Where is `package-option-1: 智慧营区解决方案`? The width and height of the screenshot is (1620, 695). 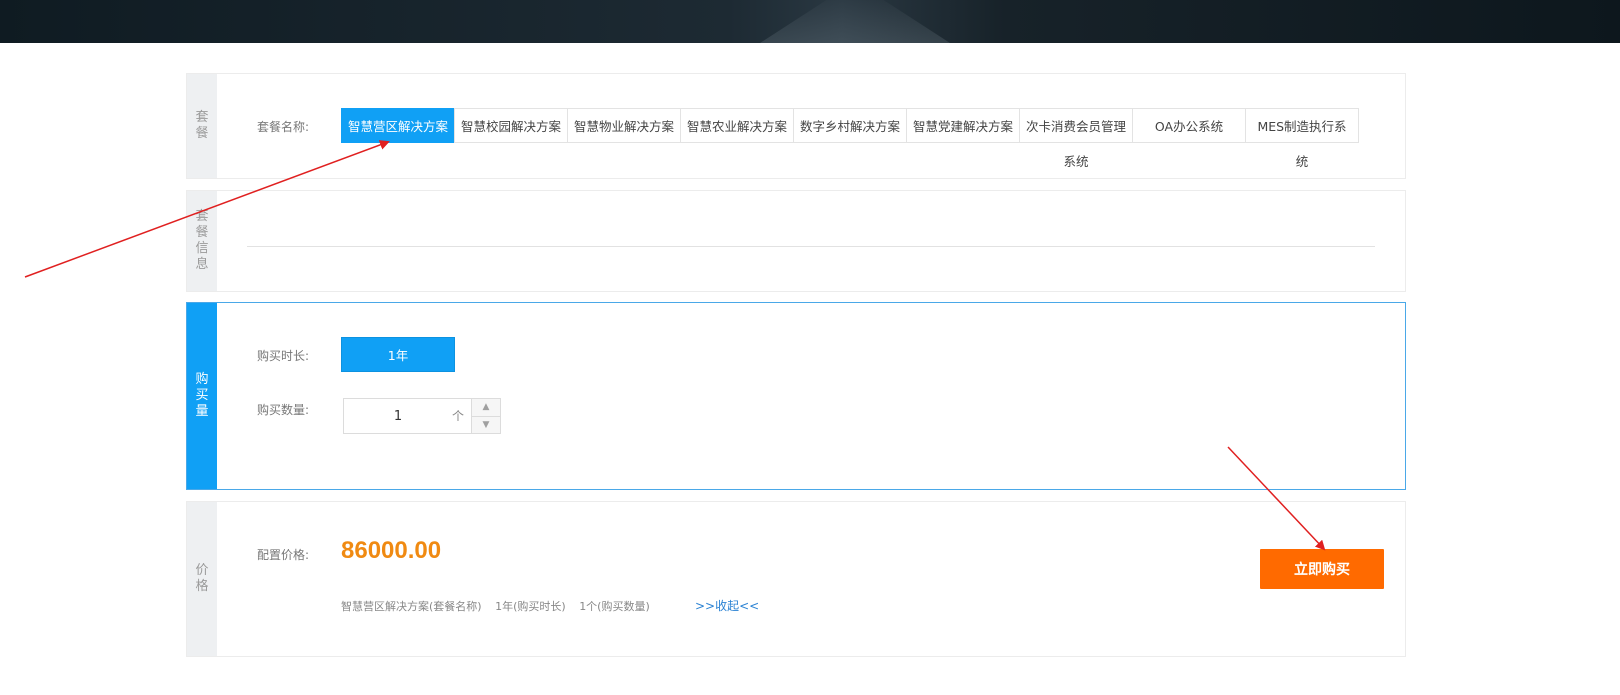 package-option-1: 智慧营区解决方案 is located at coordinates (398, 125).